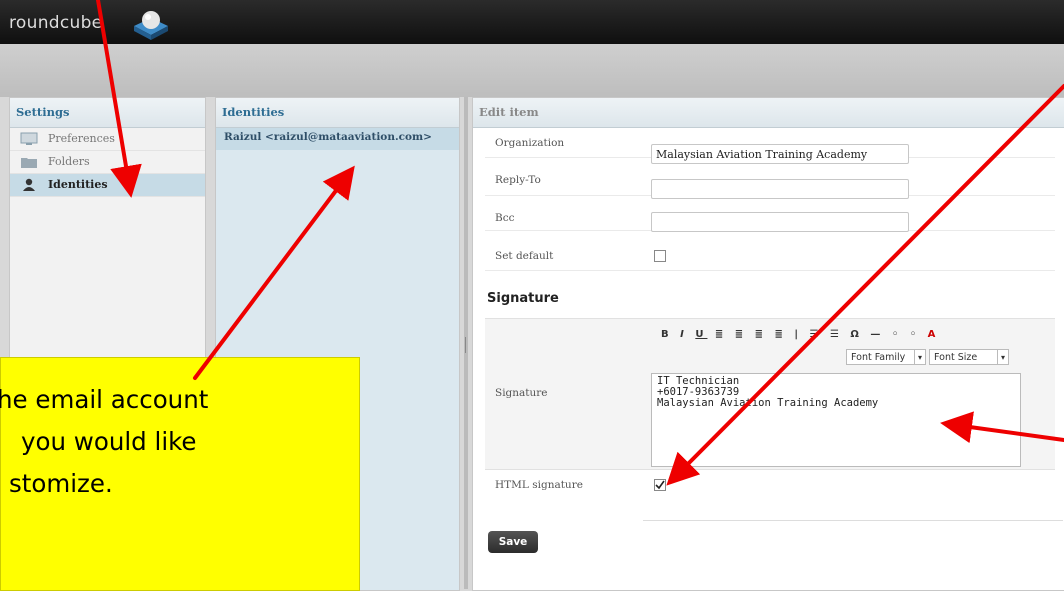  I want to click on html-signature-label: HTML signature, so click(539, 485).